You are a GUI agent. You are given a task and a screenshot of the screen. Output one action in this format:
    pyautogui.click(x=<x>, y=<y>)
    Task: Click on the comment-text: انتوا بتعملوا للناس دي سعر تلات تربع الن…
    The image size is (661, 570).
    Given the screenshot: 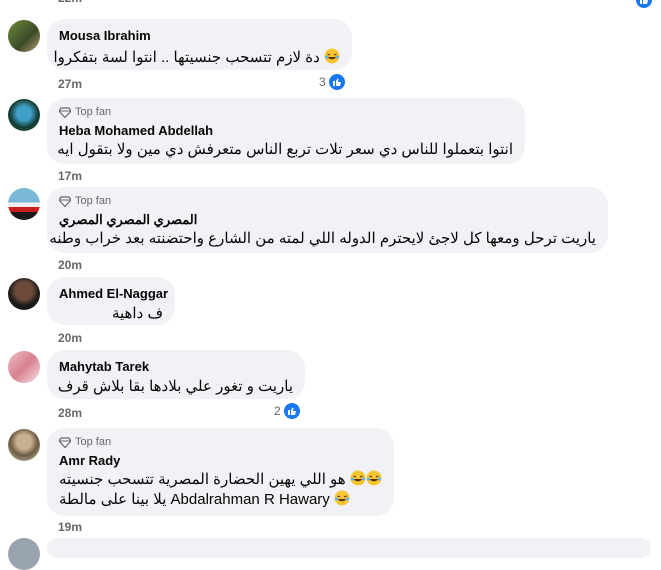 What is the action you would take?
    pyautogui.click(x=285, y=149)
    